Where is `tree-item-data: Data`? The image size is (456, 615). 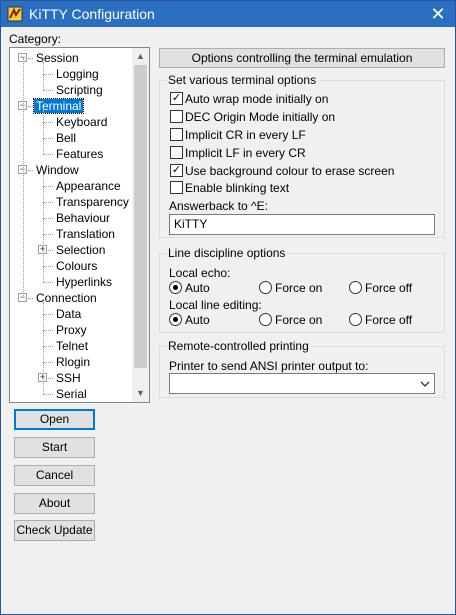 tree-item-data: Data is located at coordinates (68, 314).